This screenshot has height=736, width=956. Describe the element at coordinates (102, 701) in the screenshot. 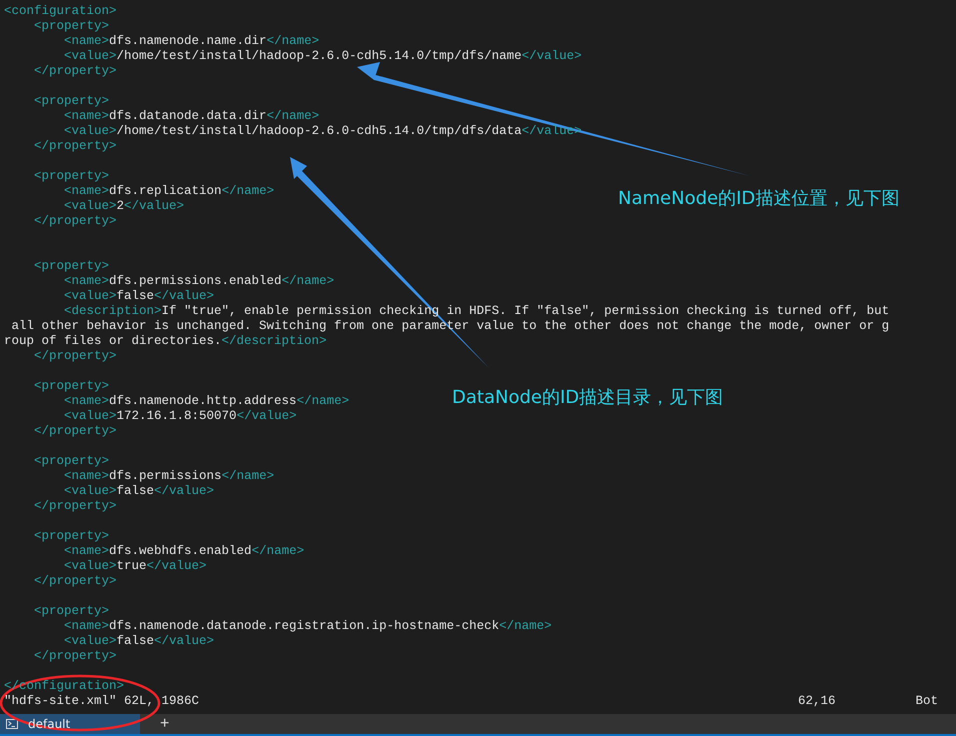

I see `file-info: "hdfs-site.xml" 62L, 1986C` at that location.